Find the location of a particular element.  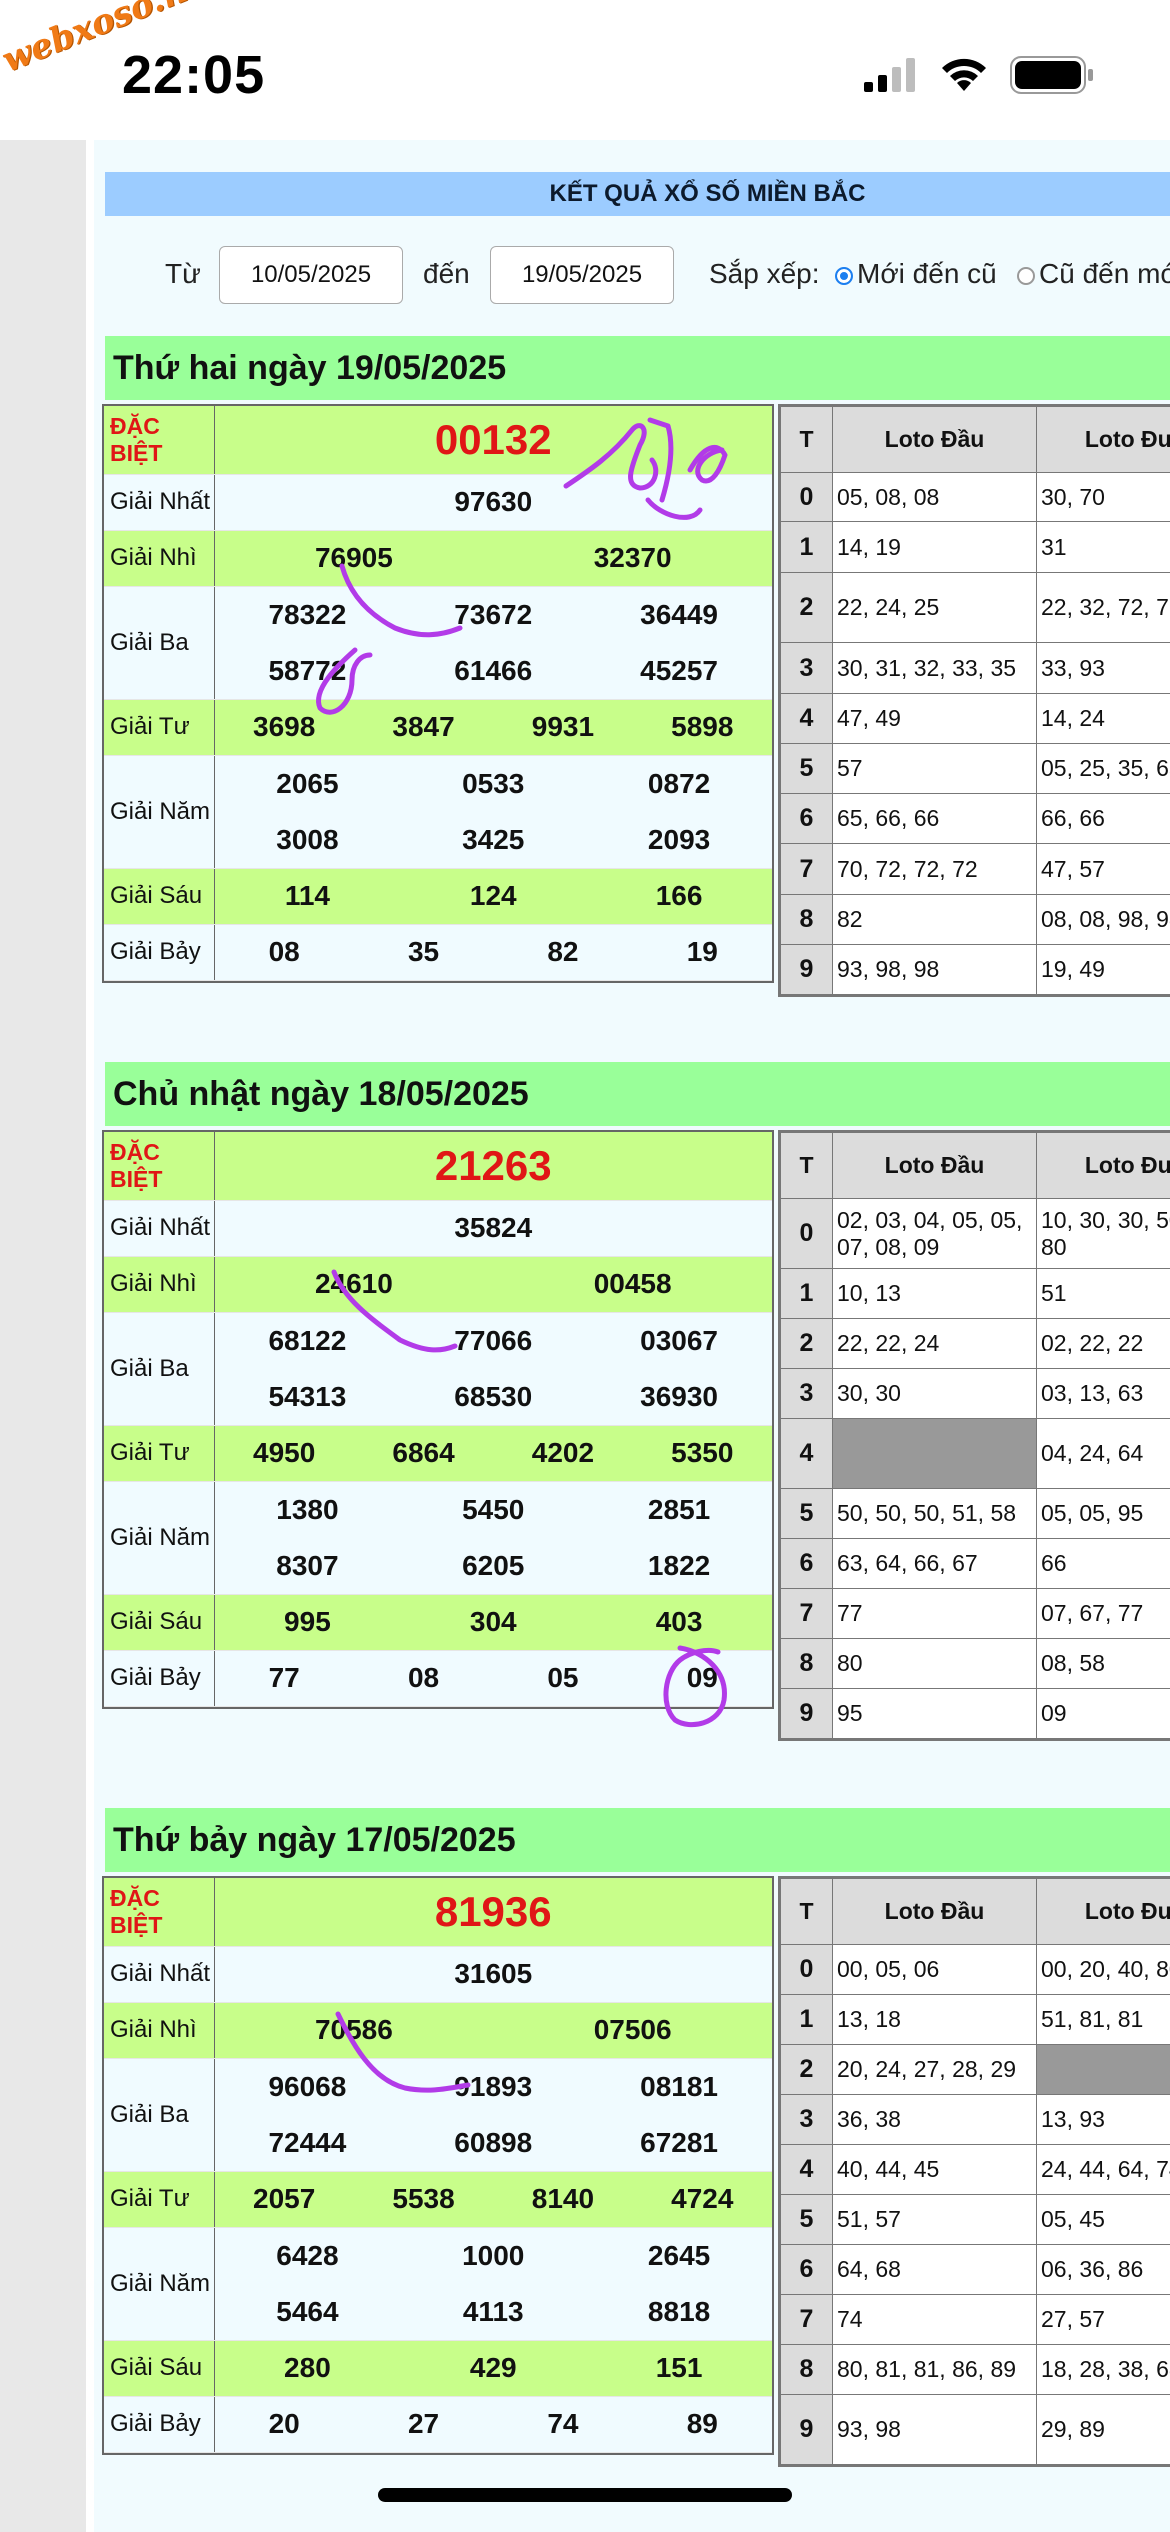

loto-t: 1 is located at coordinates (806, 547).